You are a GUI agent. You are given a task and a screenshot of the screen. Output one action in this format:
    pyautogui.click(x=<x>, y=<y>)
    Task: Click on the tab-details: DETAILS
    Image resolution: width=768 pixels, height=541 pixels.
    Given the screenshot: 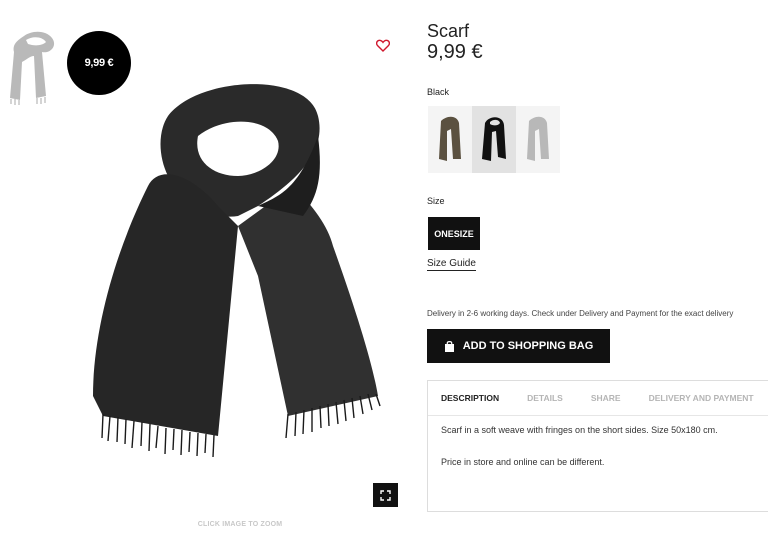 What is the action you would take?
    pyautogui.click(x=545, y=398)
    